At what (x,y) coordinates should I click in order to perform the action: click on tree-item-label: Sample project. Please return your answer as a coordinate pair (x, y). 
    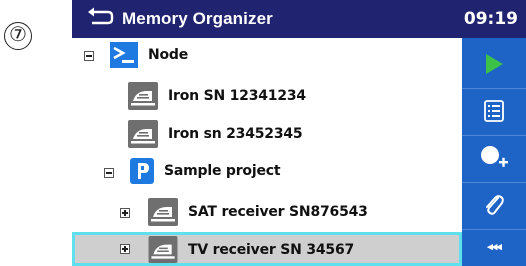
    Looking at the image, I should click on (222, 171).